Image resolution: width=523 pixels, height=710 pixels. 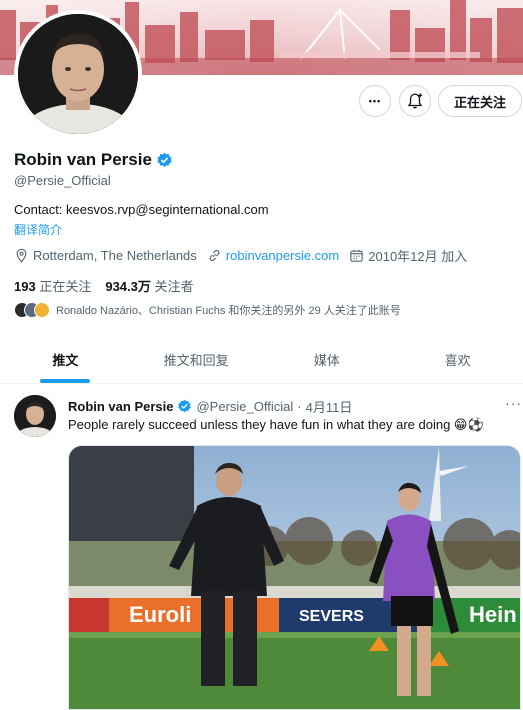 I want to click on signage-severs: SEVERS, so click(x=331, y=616).